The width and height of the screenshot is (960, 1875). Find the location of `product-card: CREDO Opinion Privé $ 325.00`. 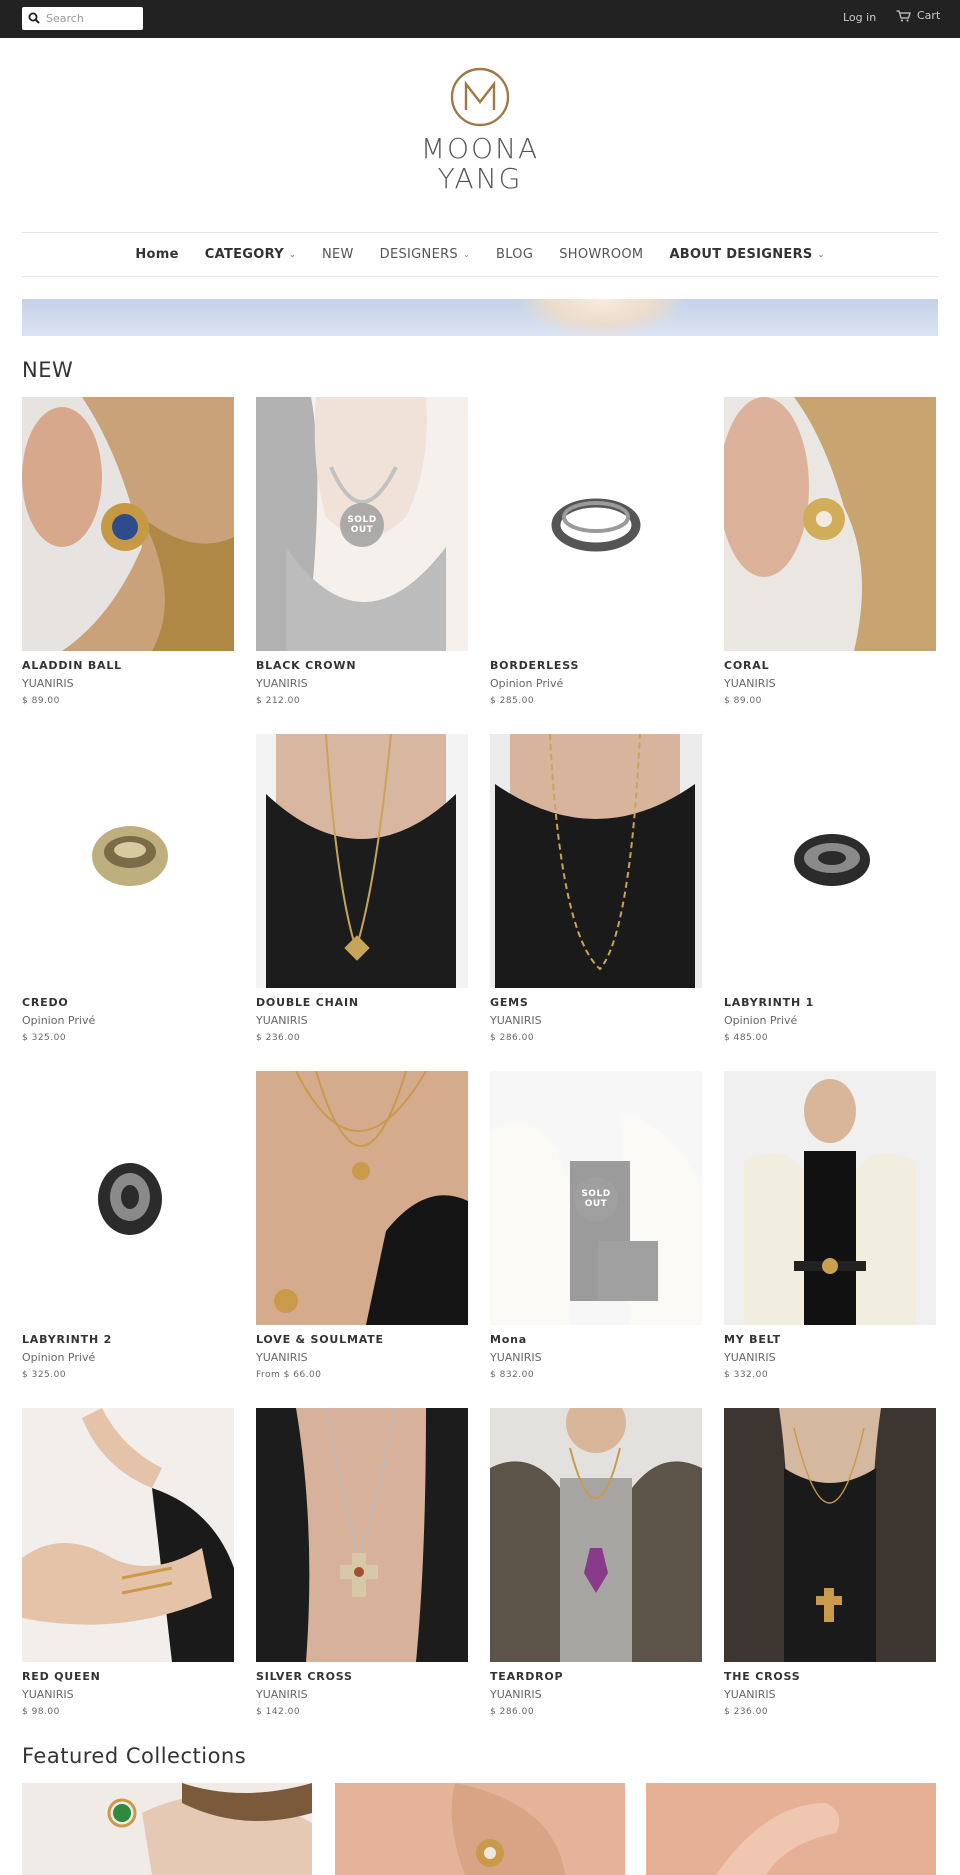

product-card: CREDO Opinion Privé $ 325.00 is located at coordinates (128, 888).